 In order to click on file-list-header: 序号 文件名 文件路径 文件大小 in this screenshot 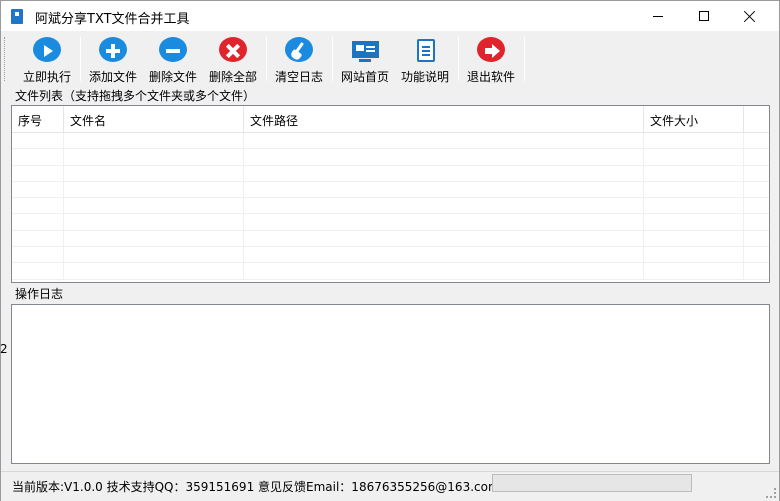, I will do `click(390, 119)`.